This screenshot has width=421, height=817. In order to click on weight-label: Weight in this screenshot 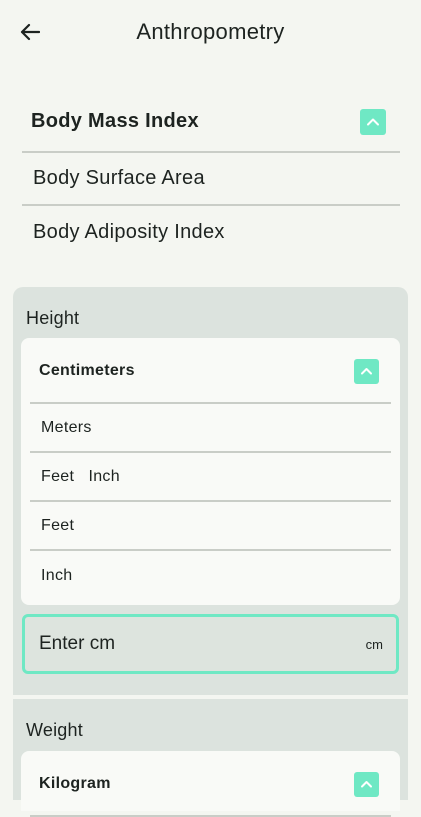, I will do `click(54, 730)`.